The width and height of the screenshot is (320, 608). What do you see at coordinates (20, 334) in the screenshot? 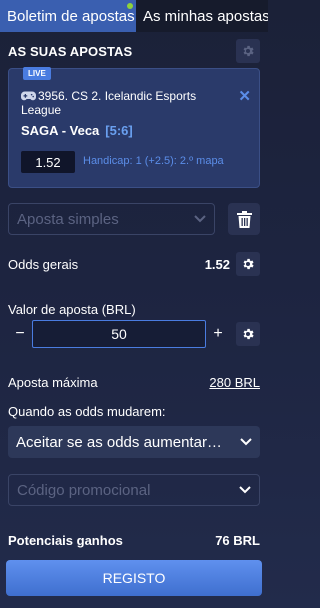
I see `stake-minus-button: −` at bounding box center [20, 334].